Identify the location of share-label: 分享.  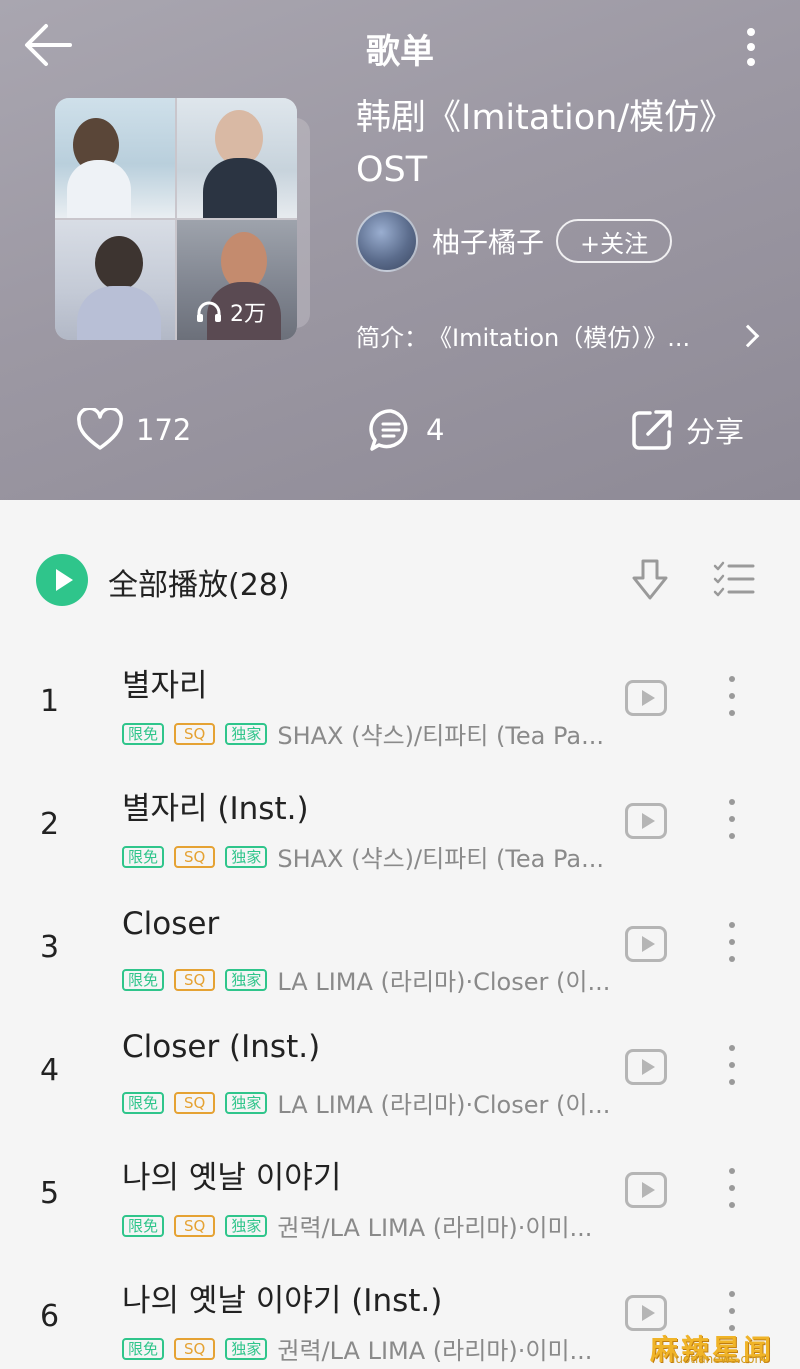
(715, 432).